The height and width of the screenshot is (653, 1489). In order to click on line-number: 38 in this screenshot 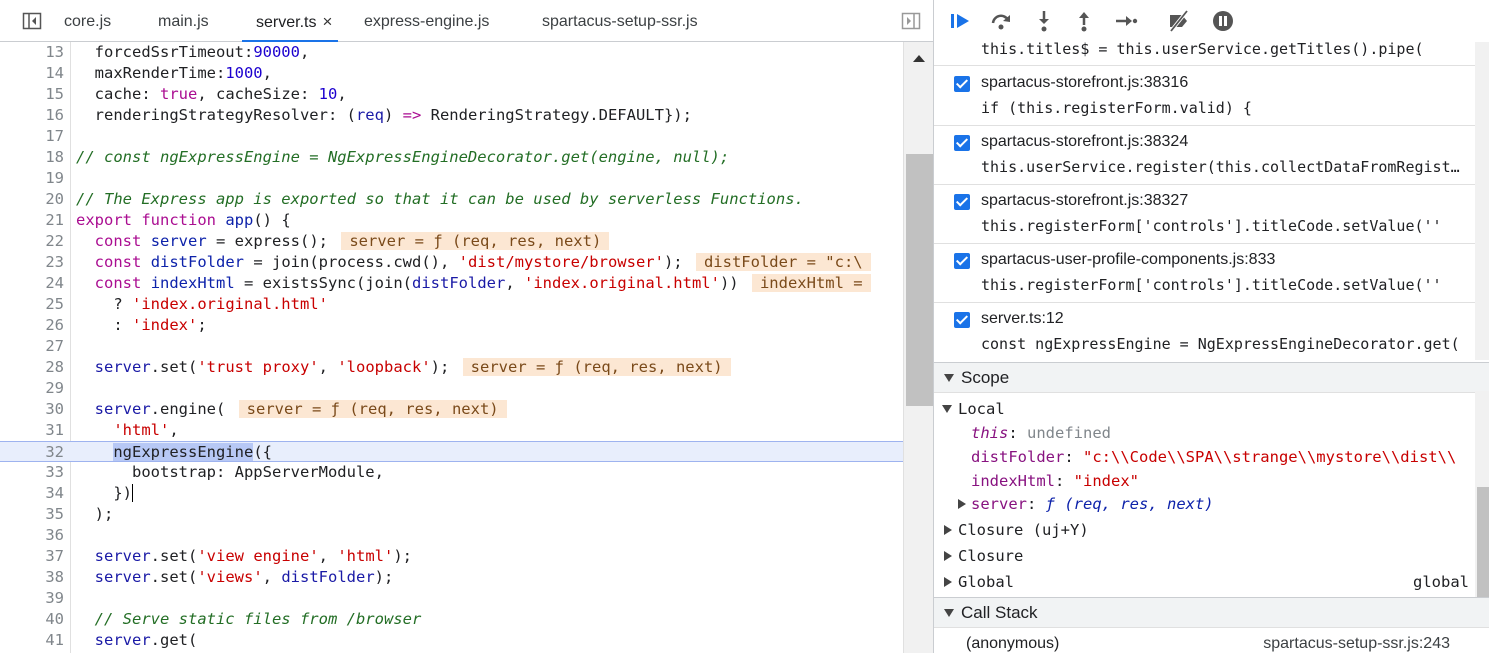, I will do `click(32, 577)`.